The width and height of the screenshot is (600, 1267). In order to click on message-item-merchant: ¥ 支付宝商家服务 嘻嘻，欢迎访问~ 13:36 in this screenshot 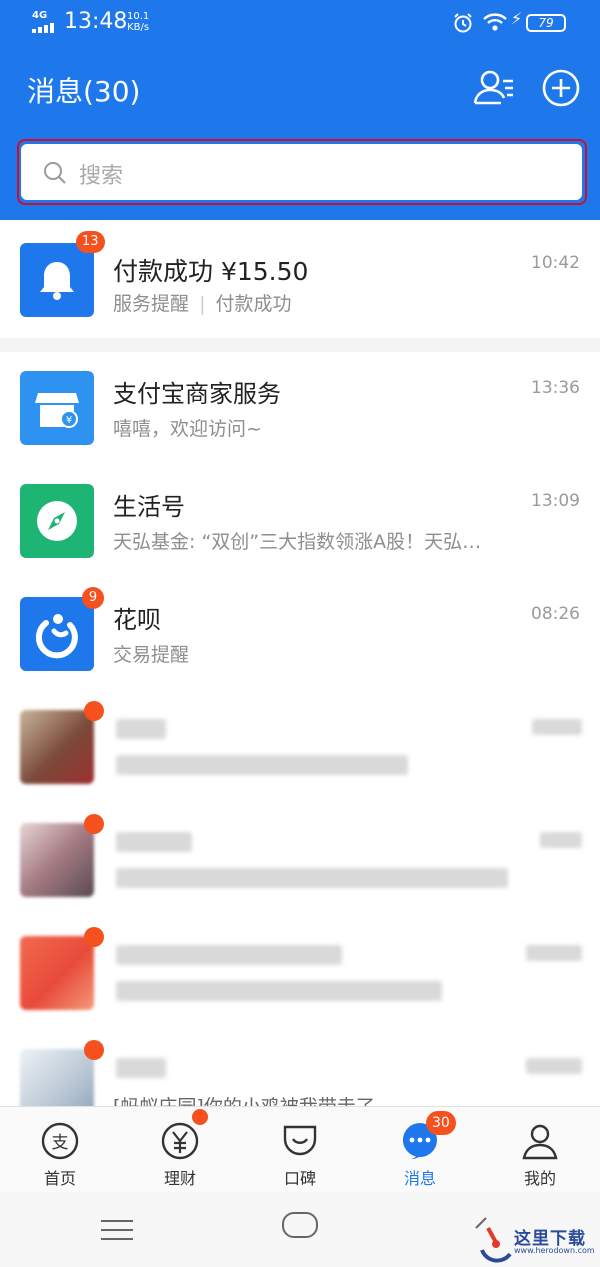, I will do `click(300, 409)`.